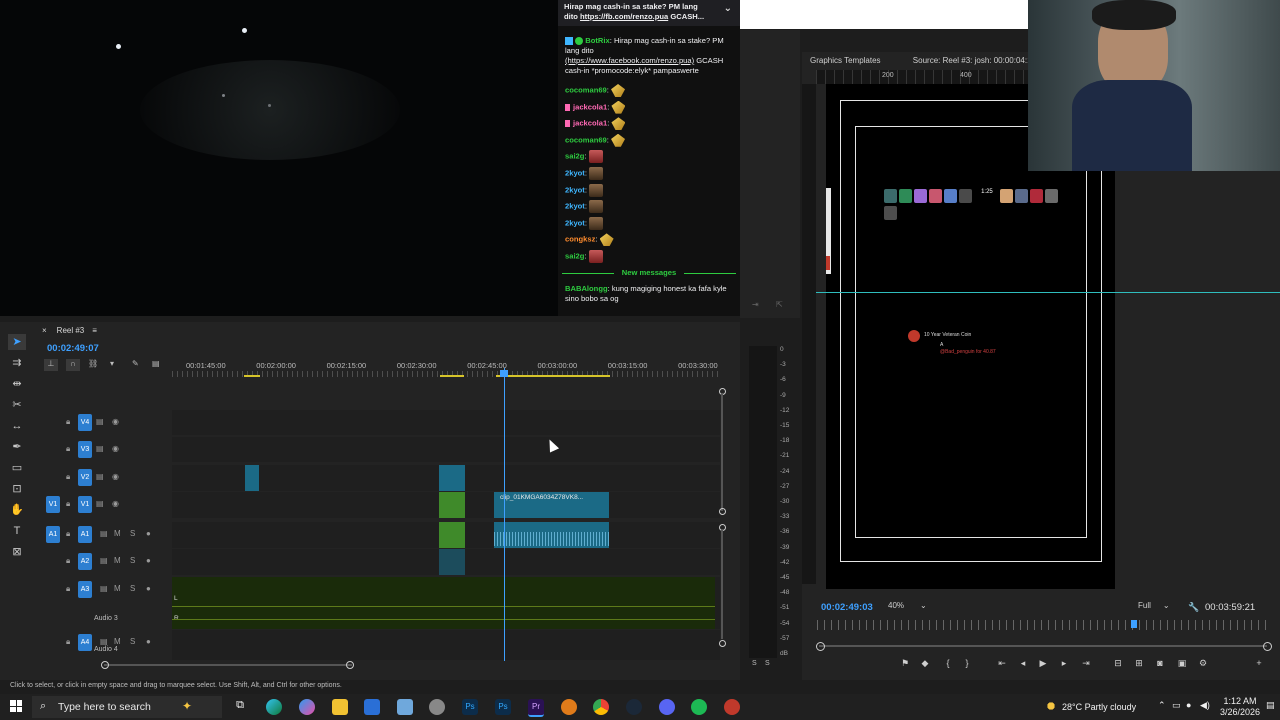 The image size is (1280, 720). I want to click on wrench-icon: ✎, so click(135, 363).